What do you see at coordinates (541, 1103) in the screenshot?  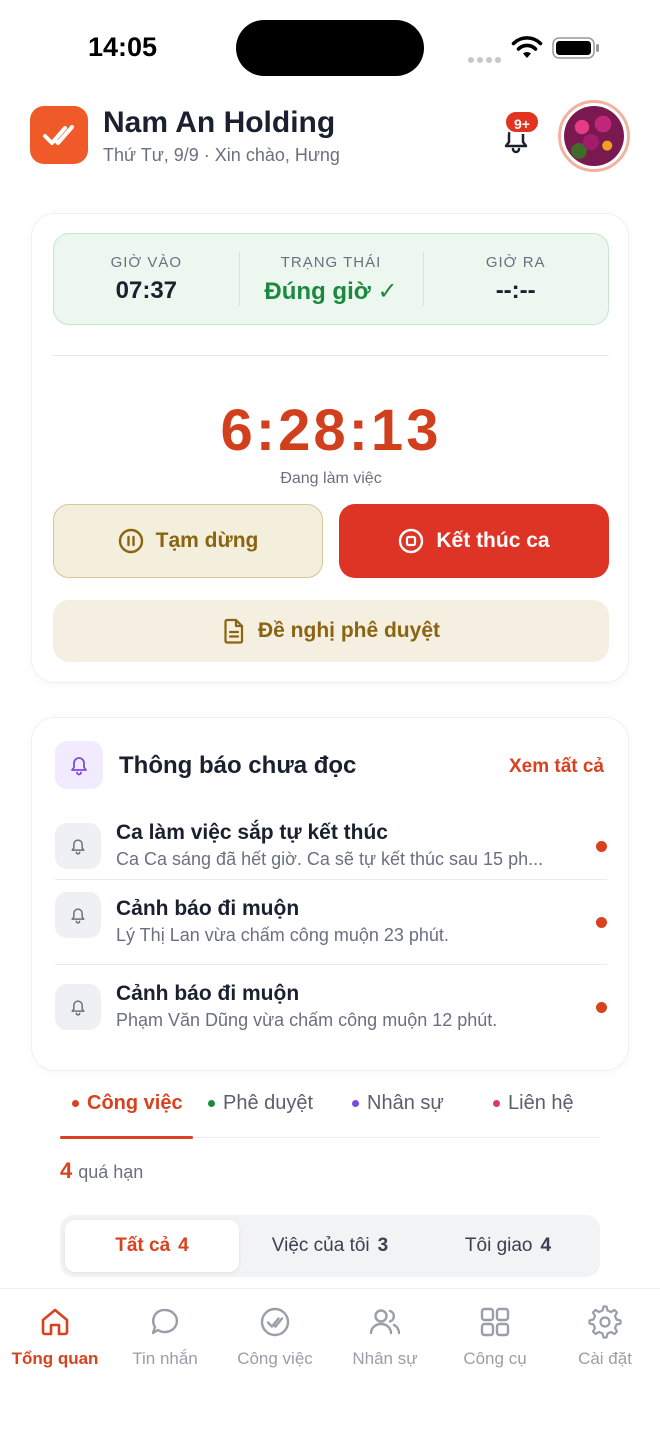 I see `tab-label: Liên hệ` at bounding box center [541, 1103].